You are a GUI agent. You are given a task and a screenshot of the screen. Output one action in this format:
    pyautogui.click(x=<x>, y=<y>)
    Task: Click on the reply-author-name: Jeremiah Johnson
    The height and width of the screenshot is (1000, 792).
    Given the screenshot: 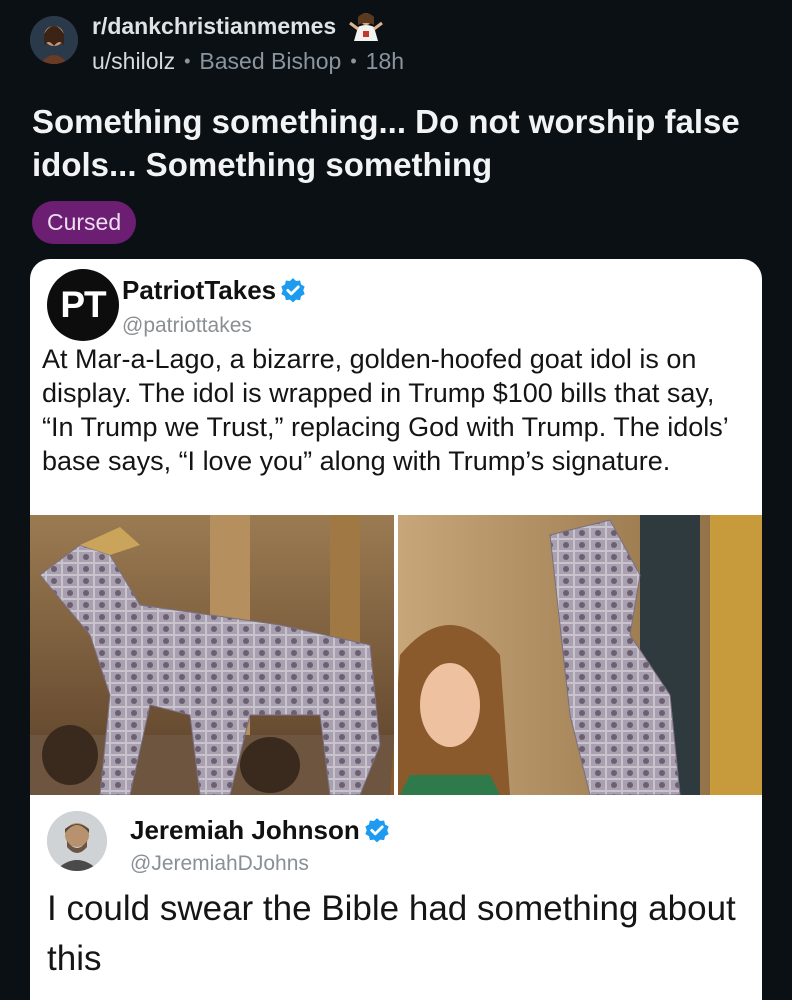 What is the action you would take?
    pyautogui.click(x=245, y=830)
    